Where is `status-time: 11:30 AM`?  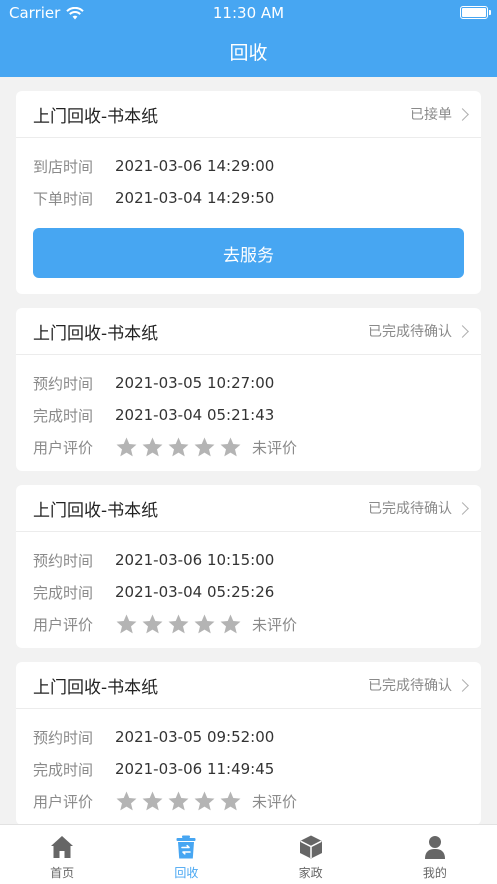
status-time: 11:30 AM is located at coordinates (248, 13).